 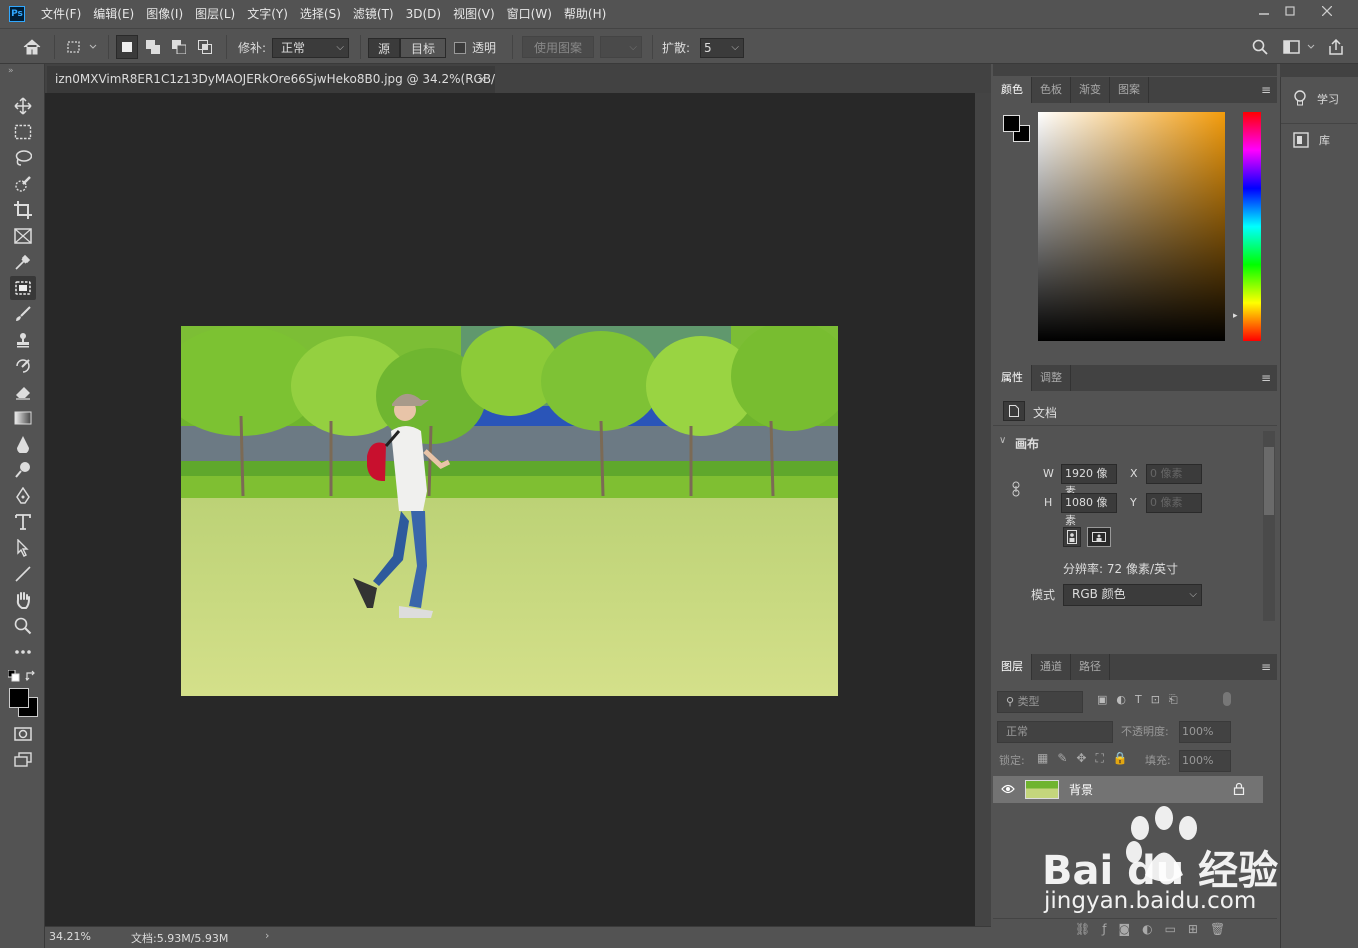 What do you see at coordinates (23, 262) in the screenshot?
I see `eyedropper-tool` at bounding box center [23, 262].